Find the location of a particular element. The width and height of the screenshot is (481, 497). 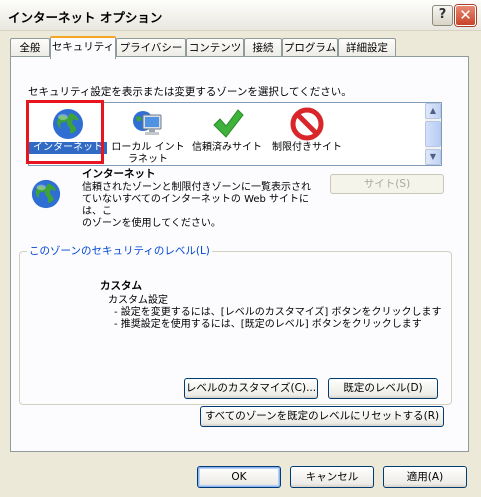

description-line: 信頼されたゾーンと制限付きゾーンに一覧表示され is located at coordinates (196, 187).